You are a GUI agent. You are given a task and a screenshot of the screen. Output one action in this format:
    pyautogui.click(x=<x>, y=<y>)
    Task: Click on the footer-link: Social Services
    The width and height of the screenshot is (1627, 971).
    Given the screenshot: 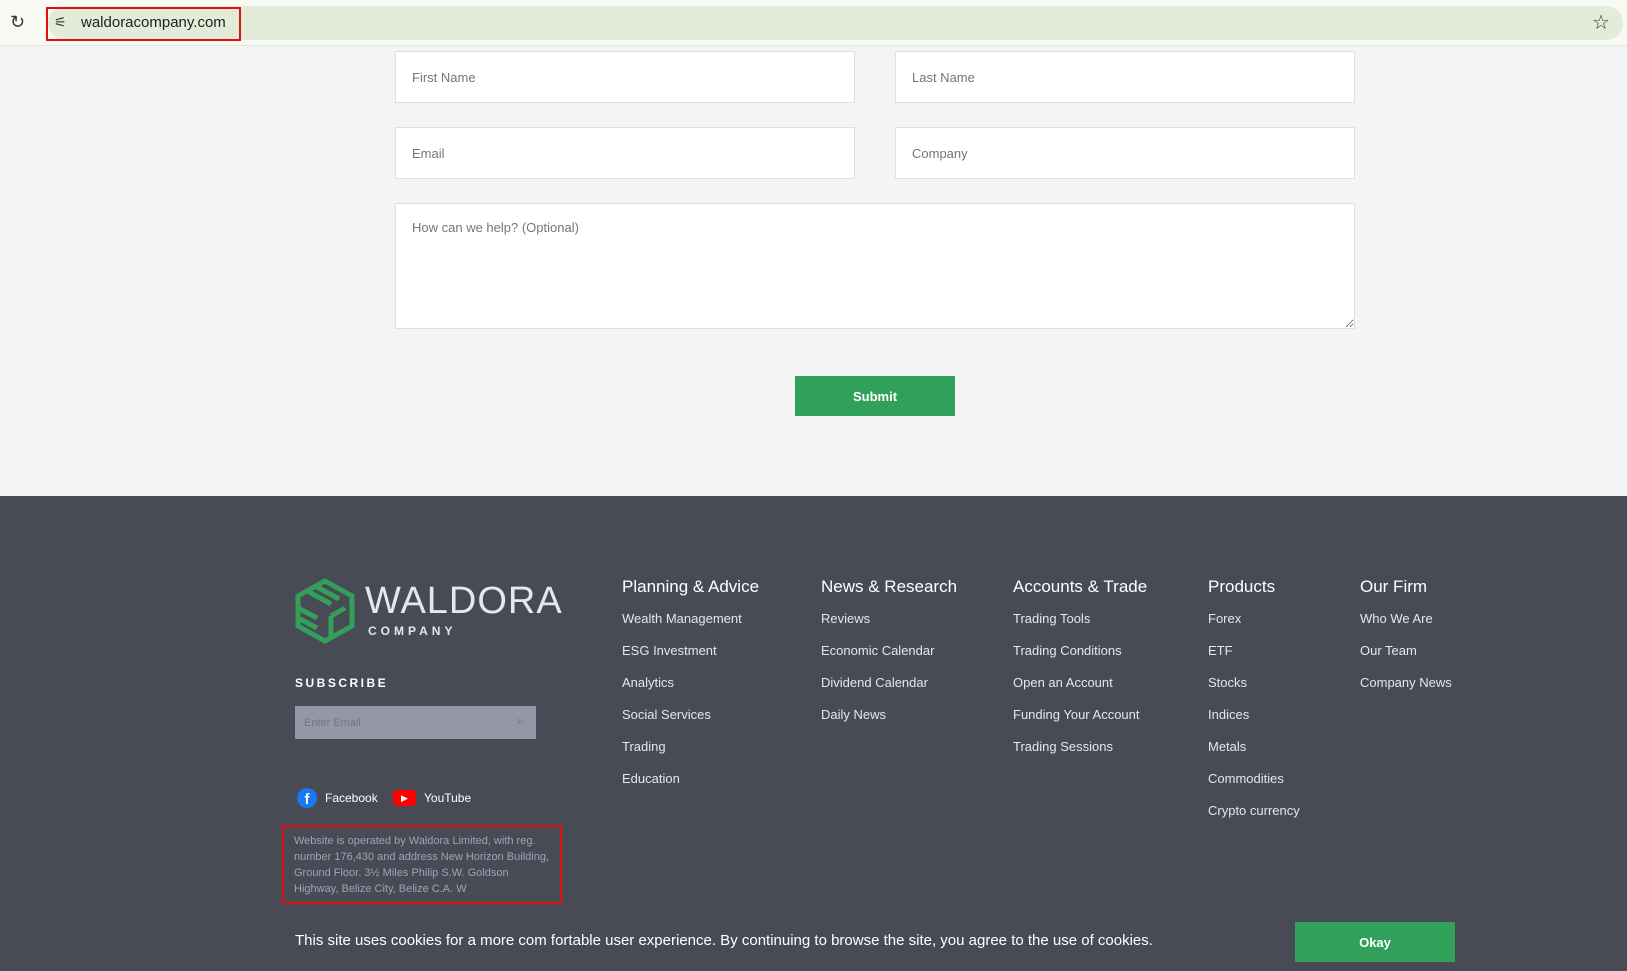 What is the action you would take?
    pyautogui.click(x=690, y=723)
    